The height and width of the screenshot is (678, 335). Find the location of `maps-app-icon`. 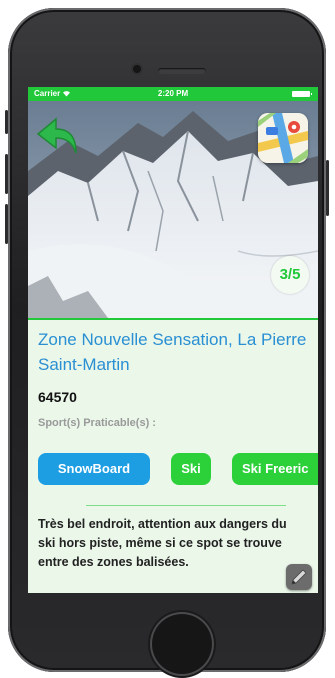

maps-app-icon is located at coordinates (283, 138).